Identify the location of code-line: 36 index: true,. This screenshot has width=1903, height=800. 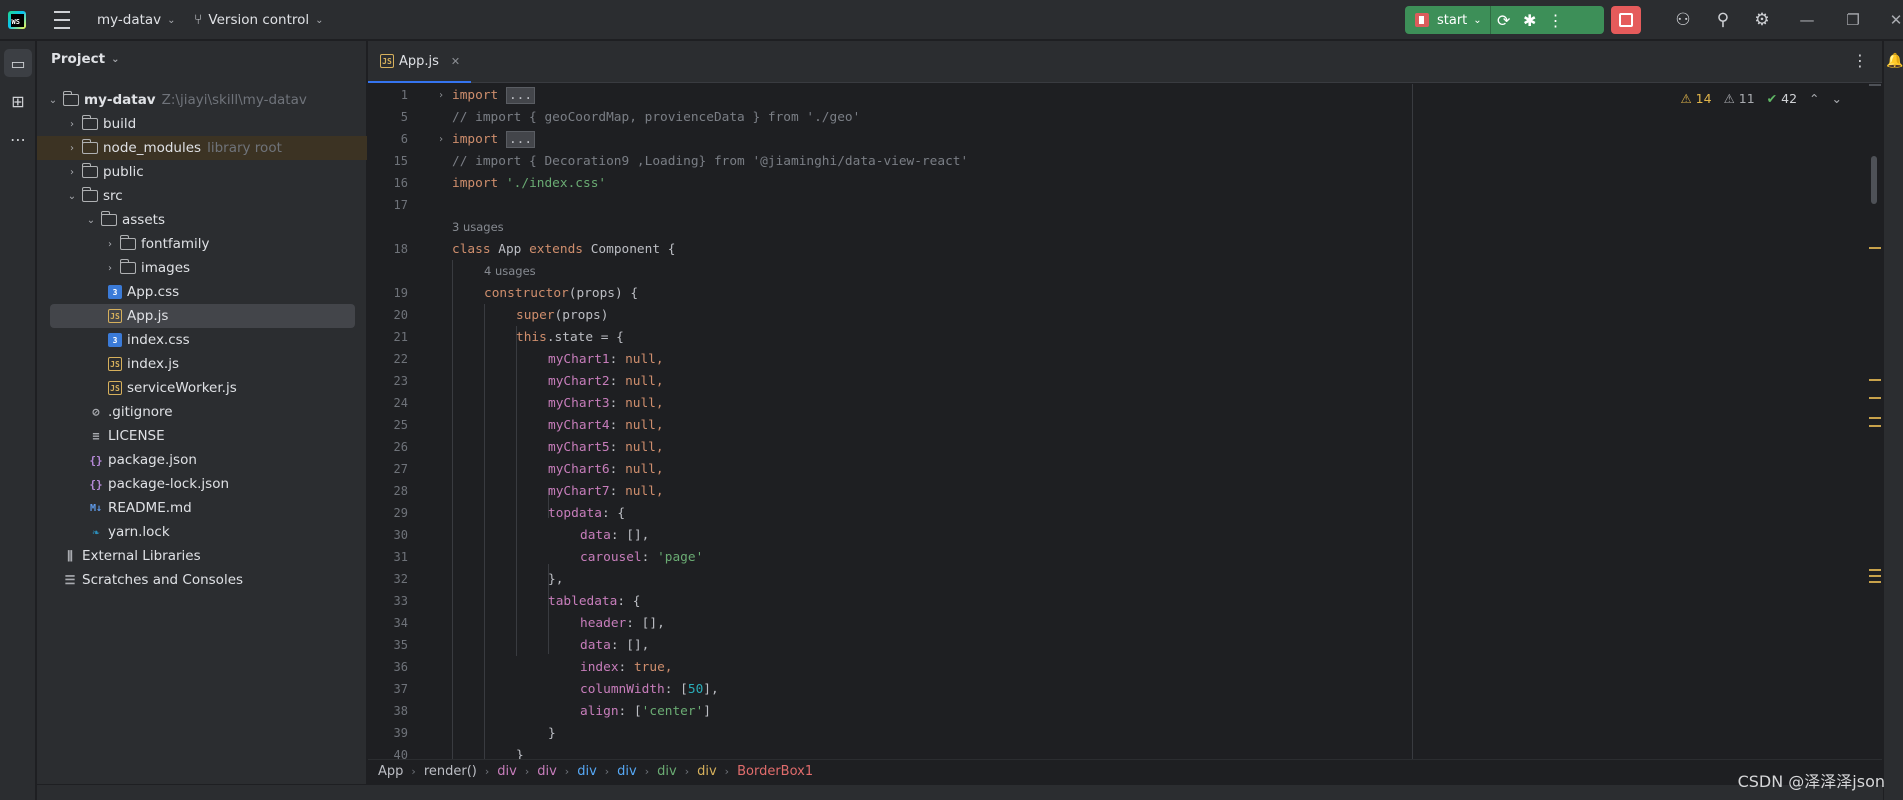
(533, 667).